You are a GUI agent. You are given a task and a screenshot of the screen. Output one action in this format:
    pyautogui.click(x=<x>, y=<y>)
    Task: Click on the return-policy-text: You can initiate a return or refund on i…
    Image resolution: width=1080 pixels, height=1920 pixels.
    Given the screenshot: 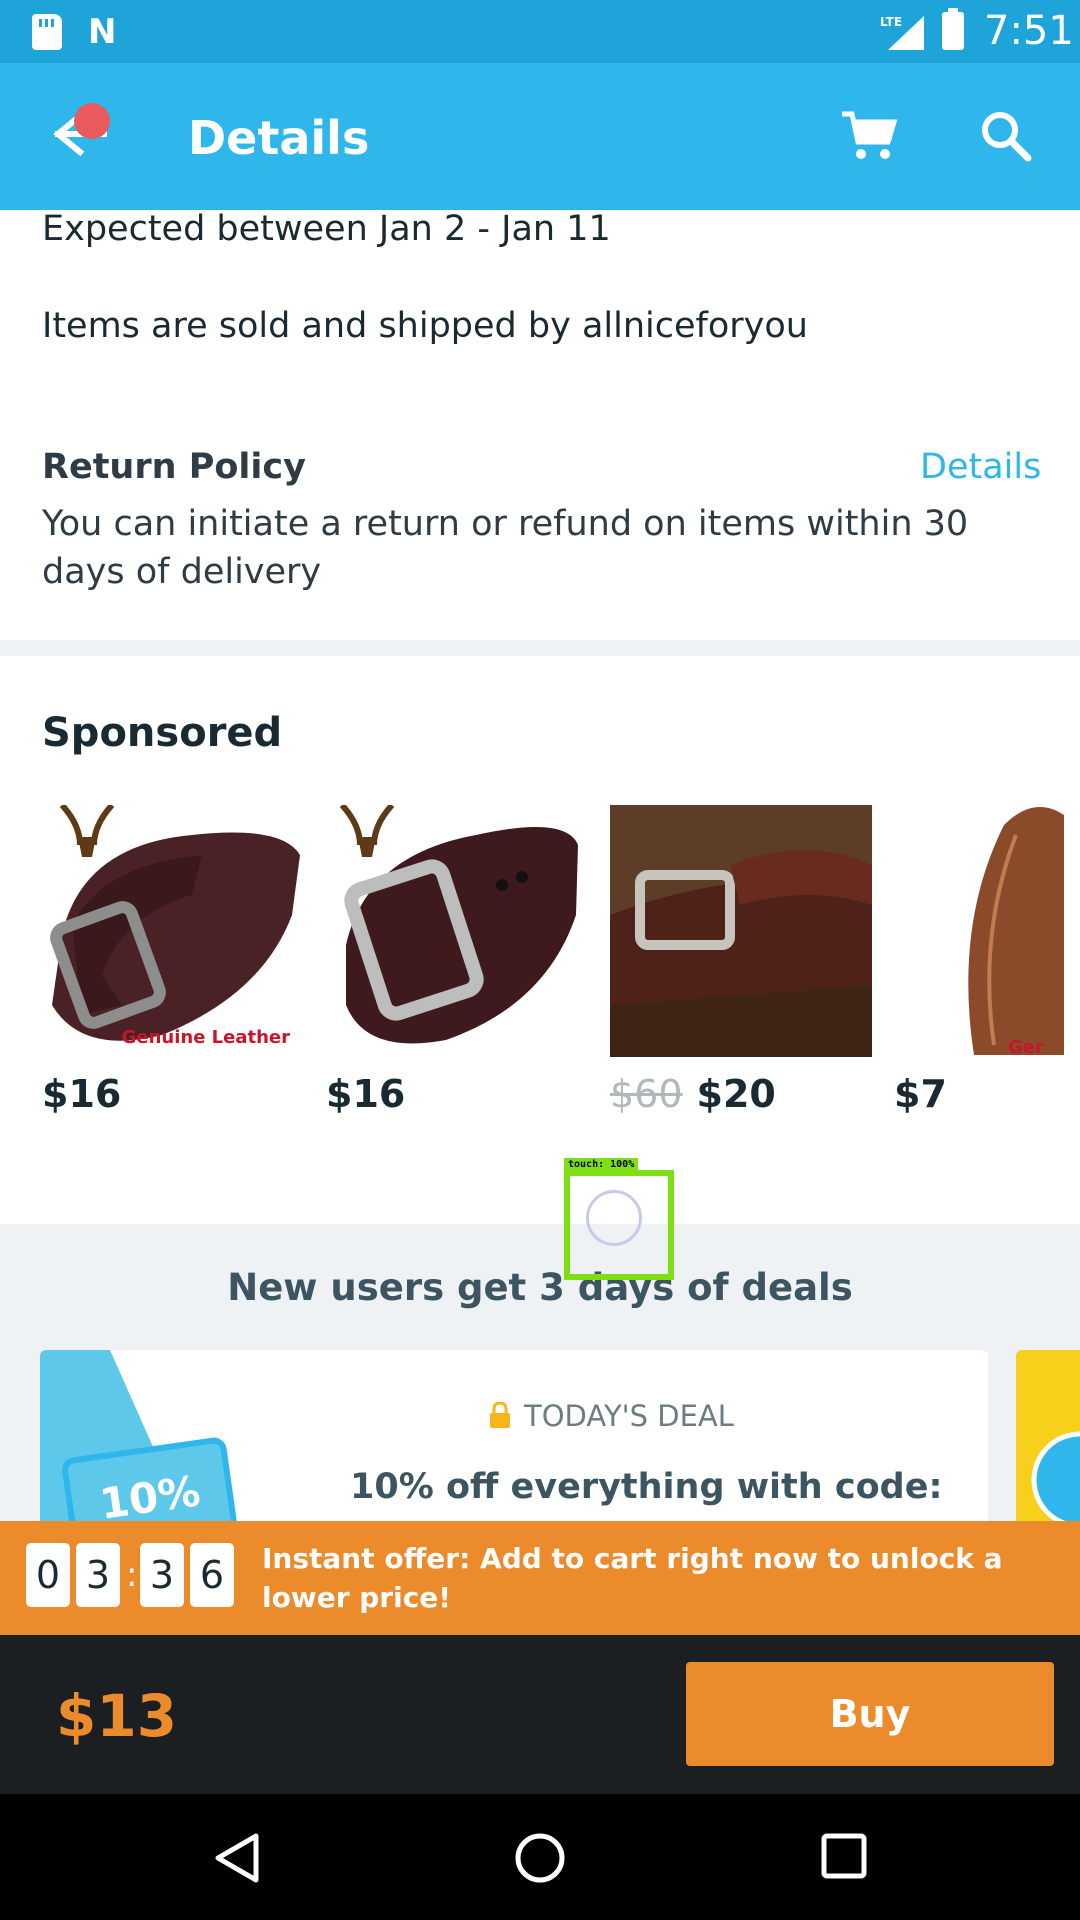 What is the action you would take?
    pyautogui.click(x=505, y=548)
    